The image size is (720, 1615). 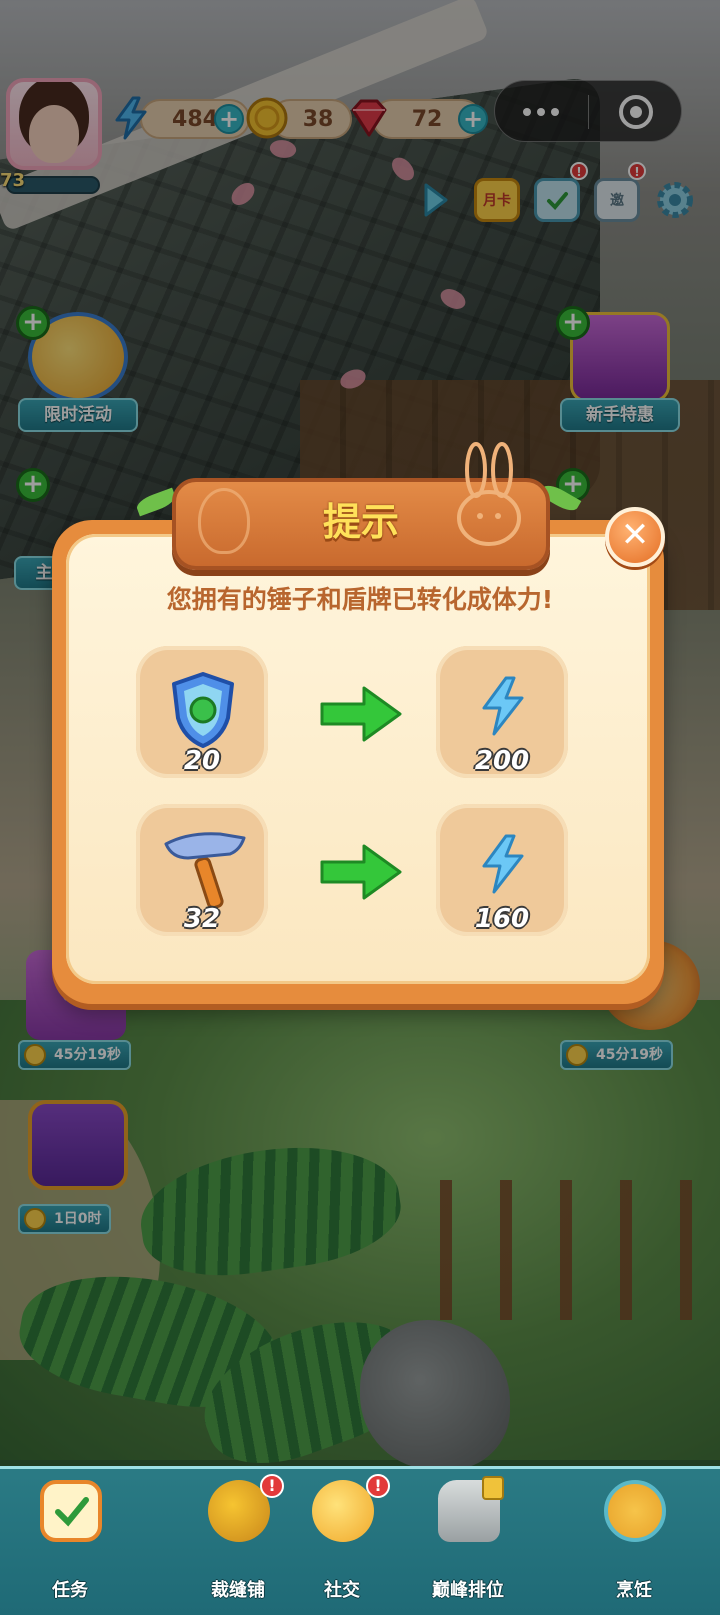 I want to click on energy-reward-slot: 160, so click(x=502, y=870).